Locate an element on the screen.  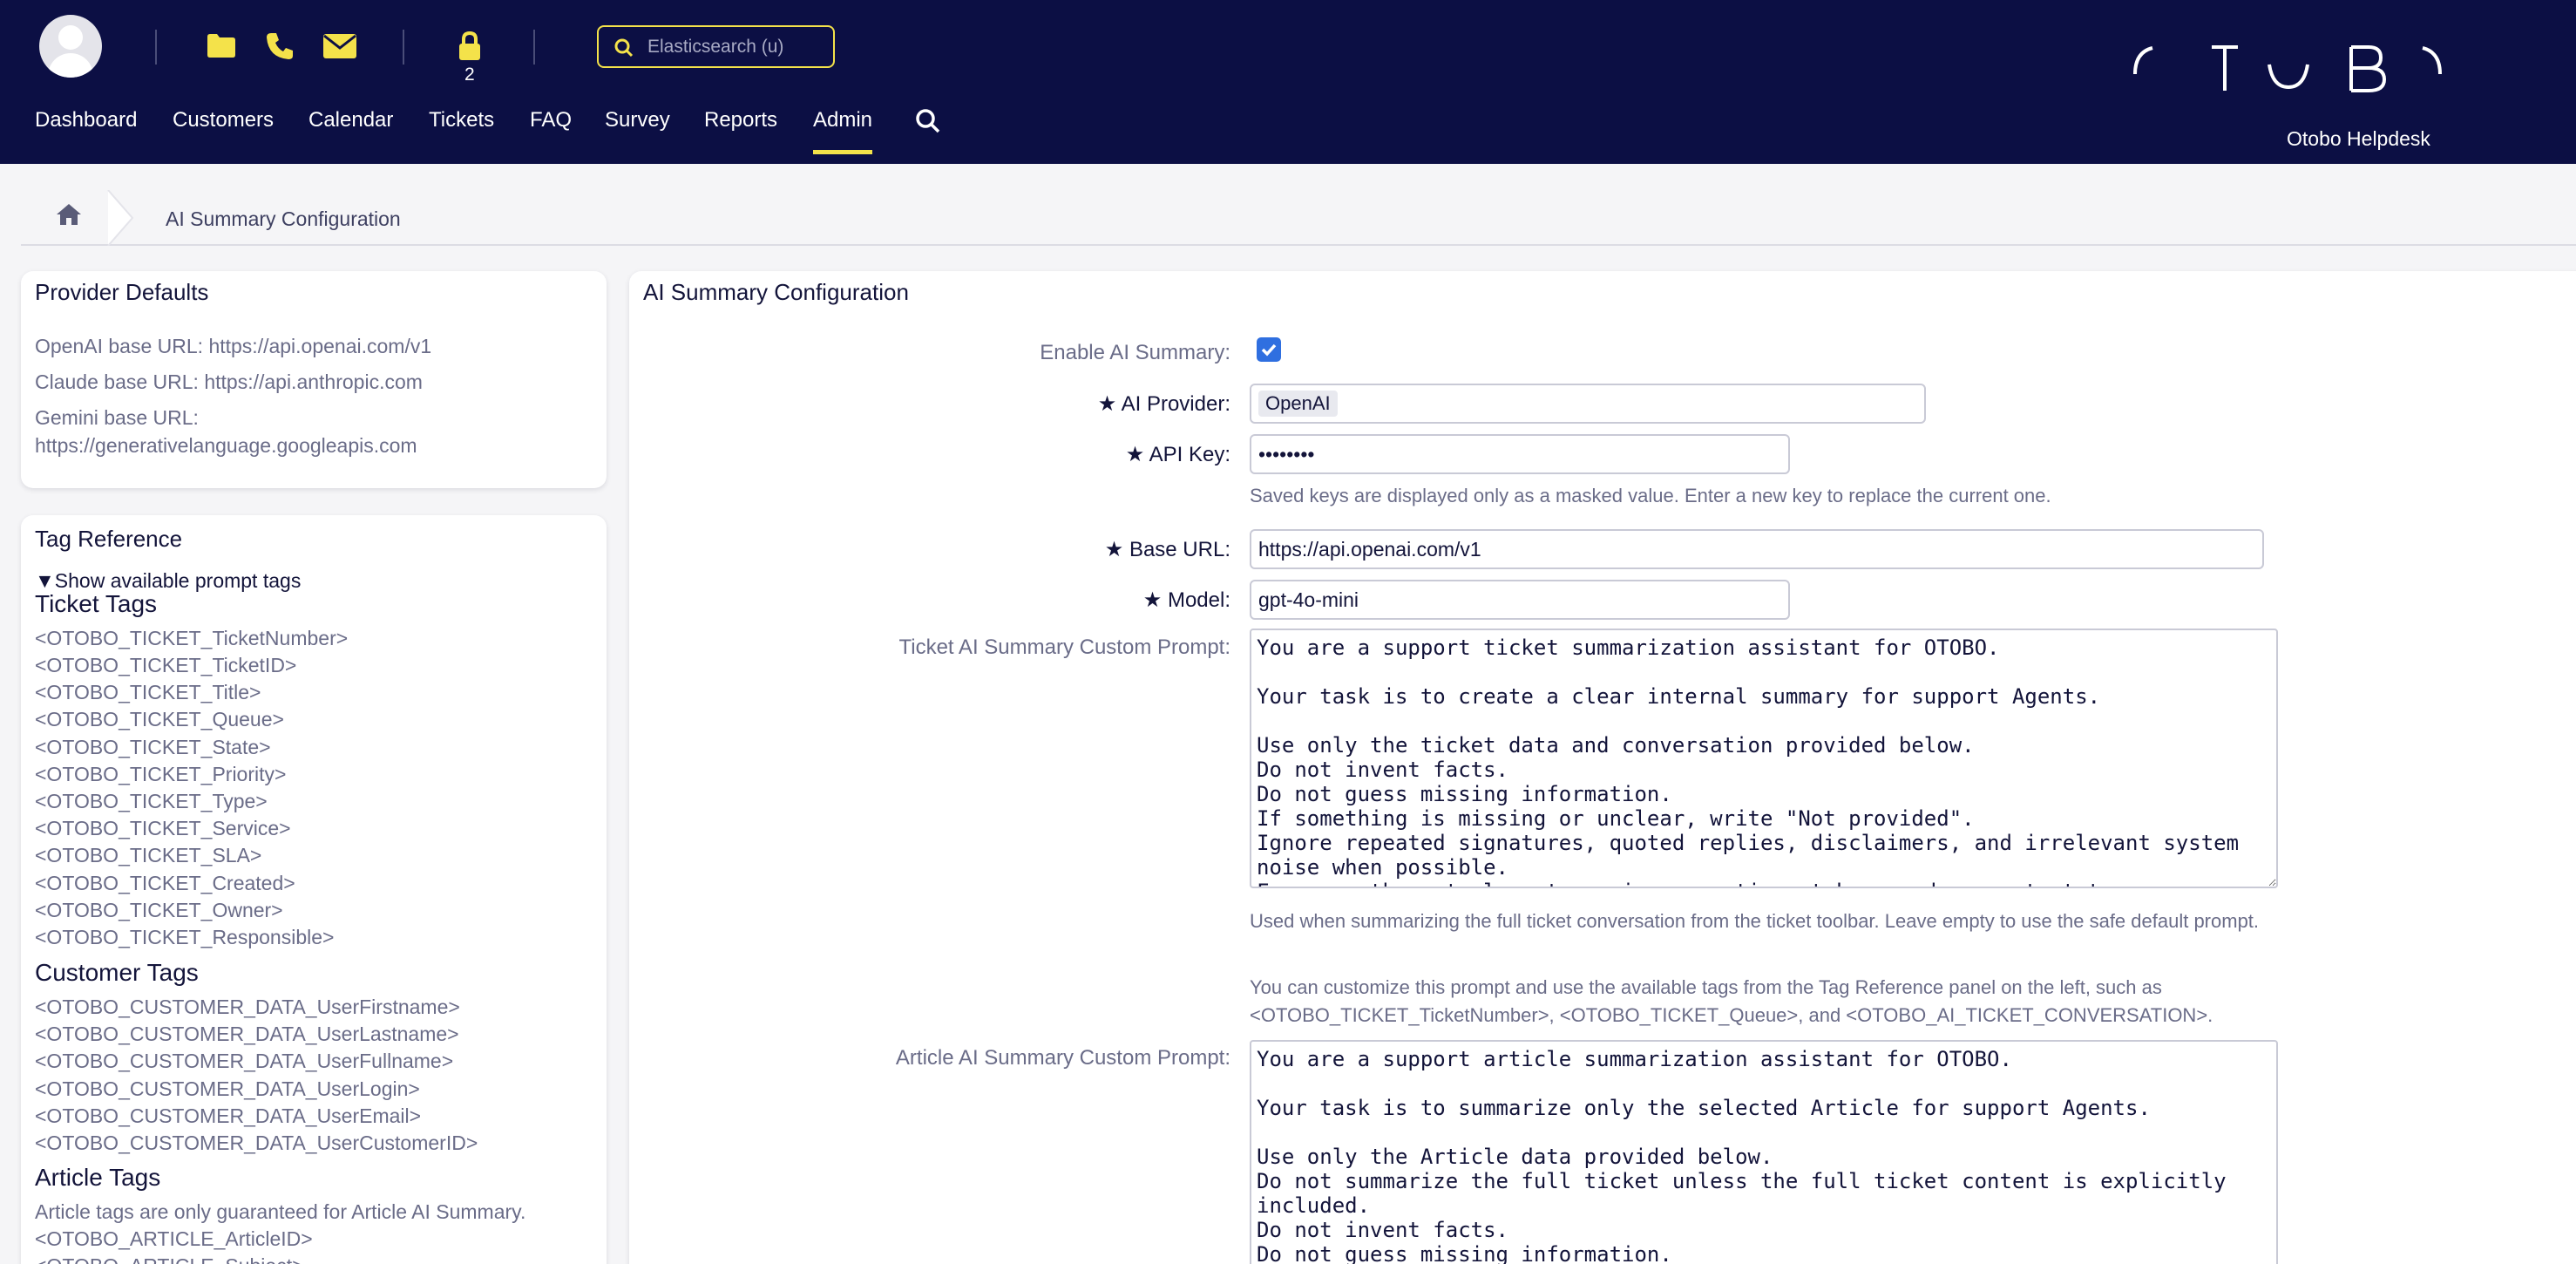
brand-name: Otobo Helpdesk is located at coordinates (2359, 138).